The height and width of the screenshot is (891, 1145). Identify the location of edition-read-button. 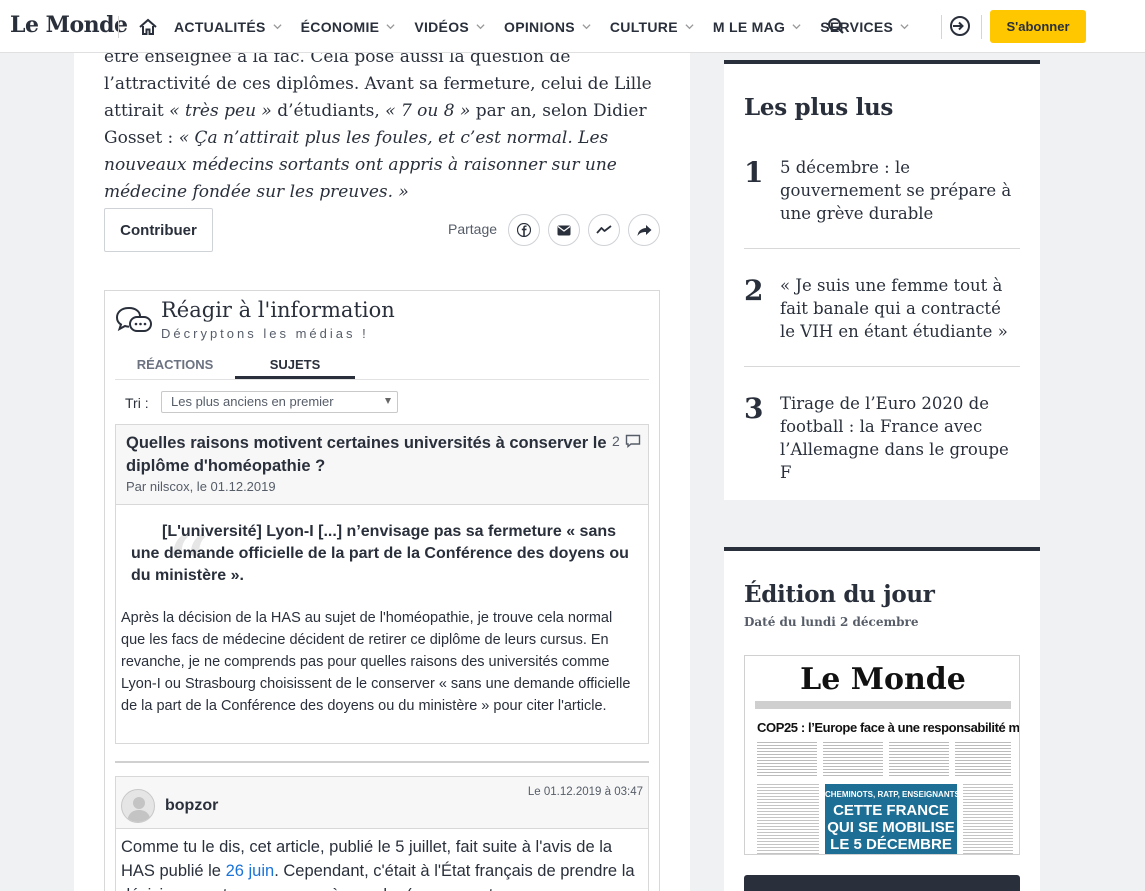
(882, 883).